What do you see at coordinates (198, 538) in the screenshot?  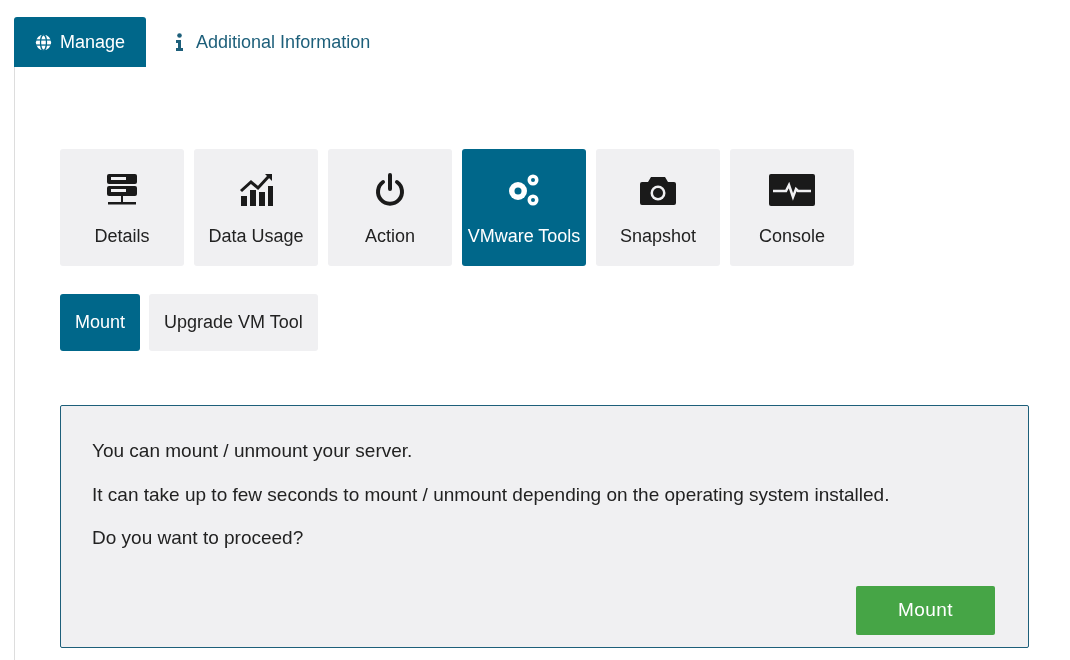 I see `message-text: Do you want to proceed?` at bounding box center [198, 538].